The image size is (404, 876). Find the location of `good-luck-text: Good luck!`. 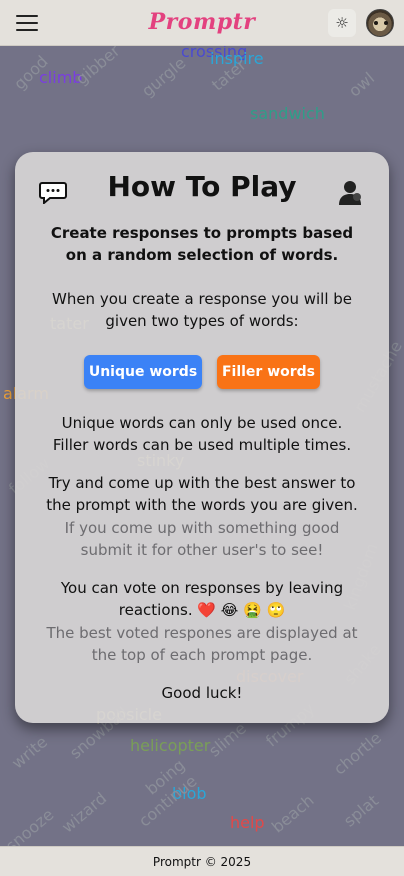

good-luck-text: Good luck! is located at coordinates (202, 693).